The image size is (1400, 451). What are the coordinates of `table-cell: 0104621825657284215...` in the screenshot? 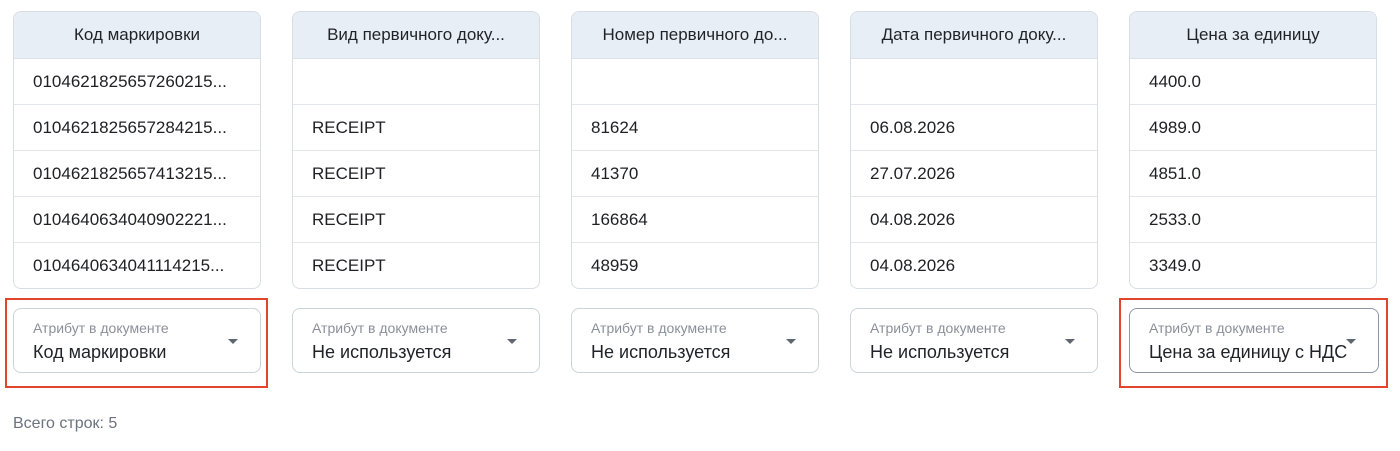 It's located at (137, 128).